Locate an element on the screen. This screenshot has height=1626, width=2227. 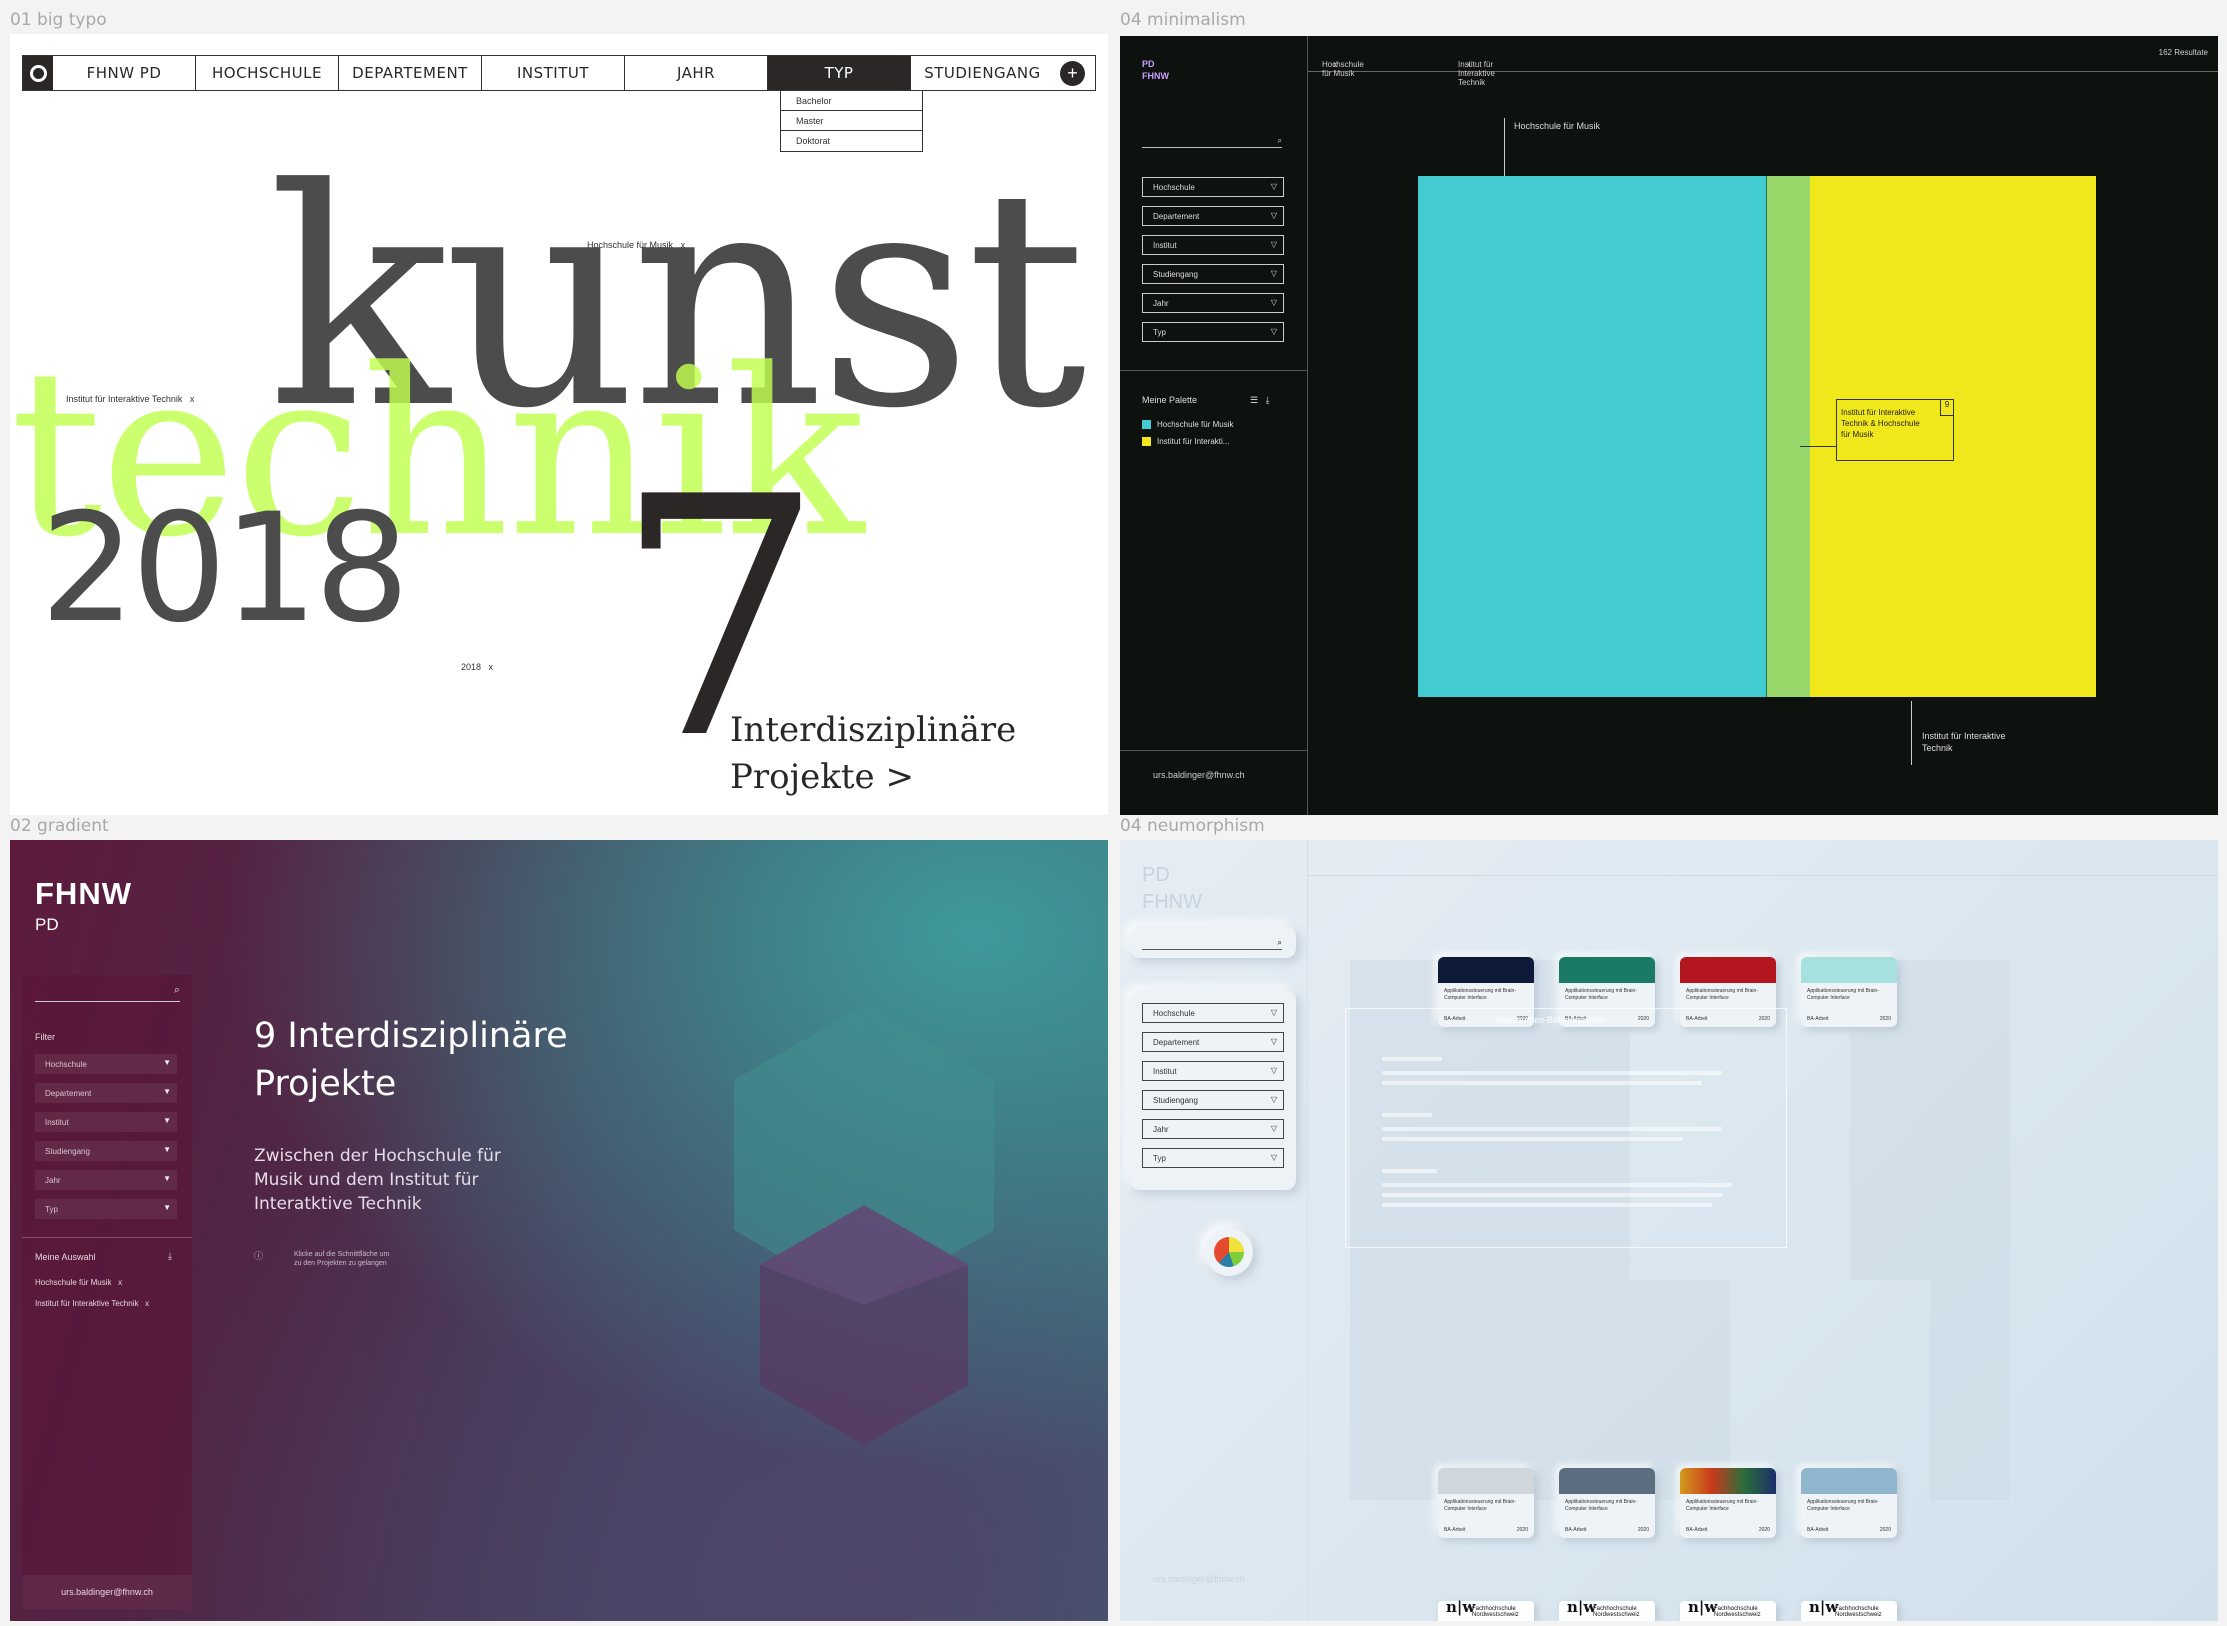
logo: FHNW is located at coordinates (83, 894).